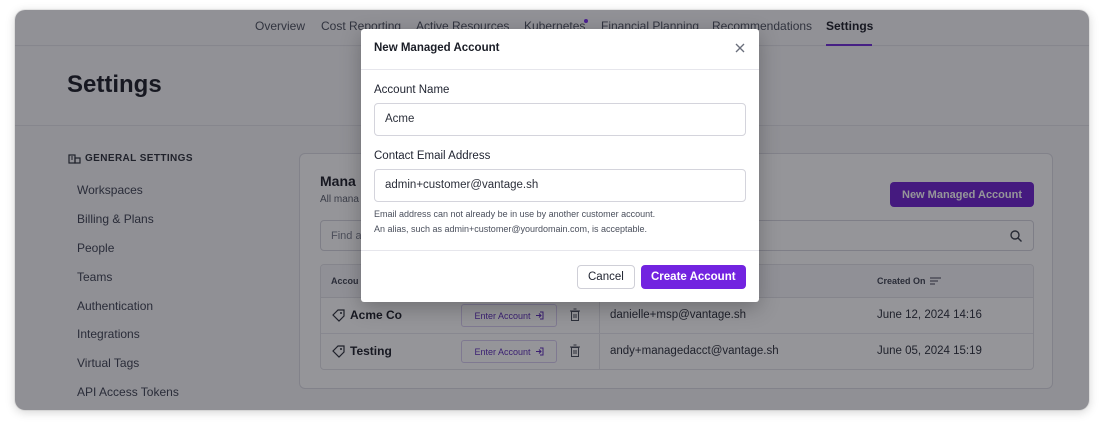  Describe the element at coordinates (560, 185) in the screenshot. I see `contact-email-input: admin+customer@vantage.sh` at that location.